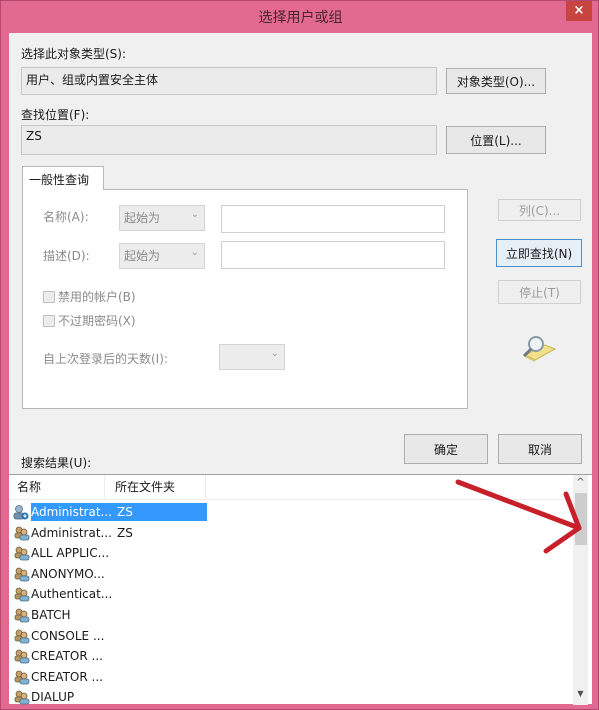 The width and height of the screenshot is (599, 710). I want to click on watermark: 系统之家, so click(499, 688).